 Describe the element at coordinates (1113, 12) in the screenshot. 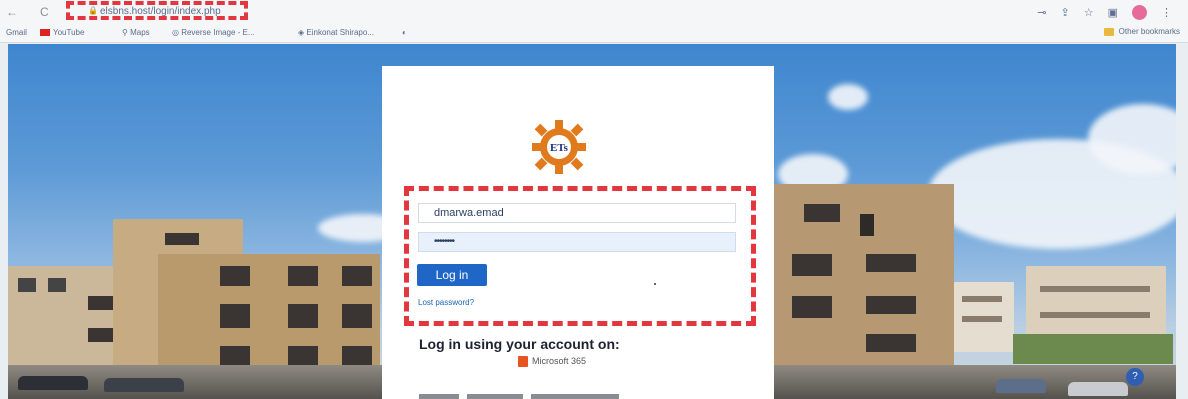

I see `window-icon: ▣` at that location.